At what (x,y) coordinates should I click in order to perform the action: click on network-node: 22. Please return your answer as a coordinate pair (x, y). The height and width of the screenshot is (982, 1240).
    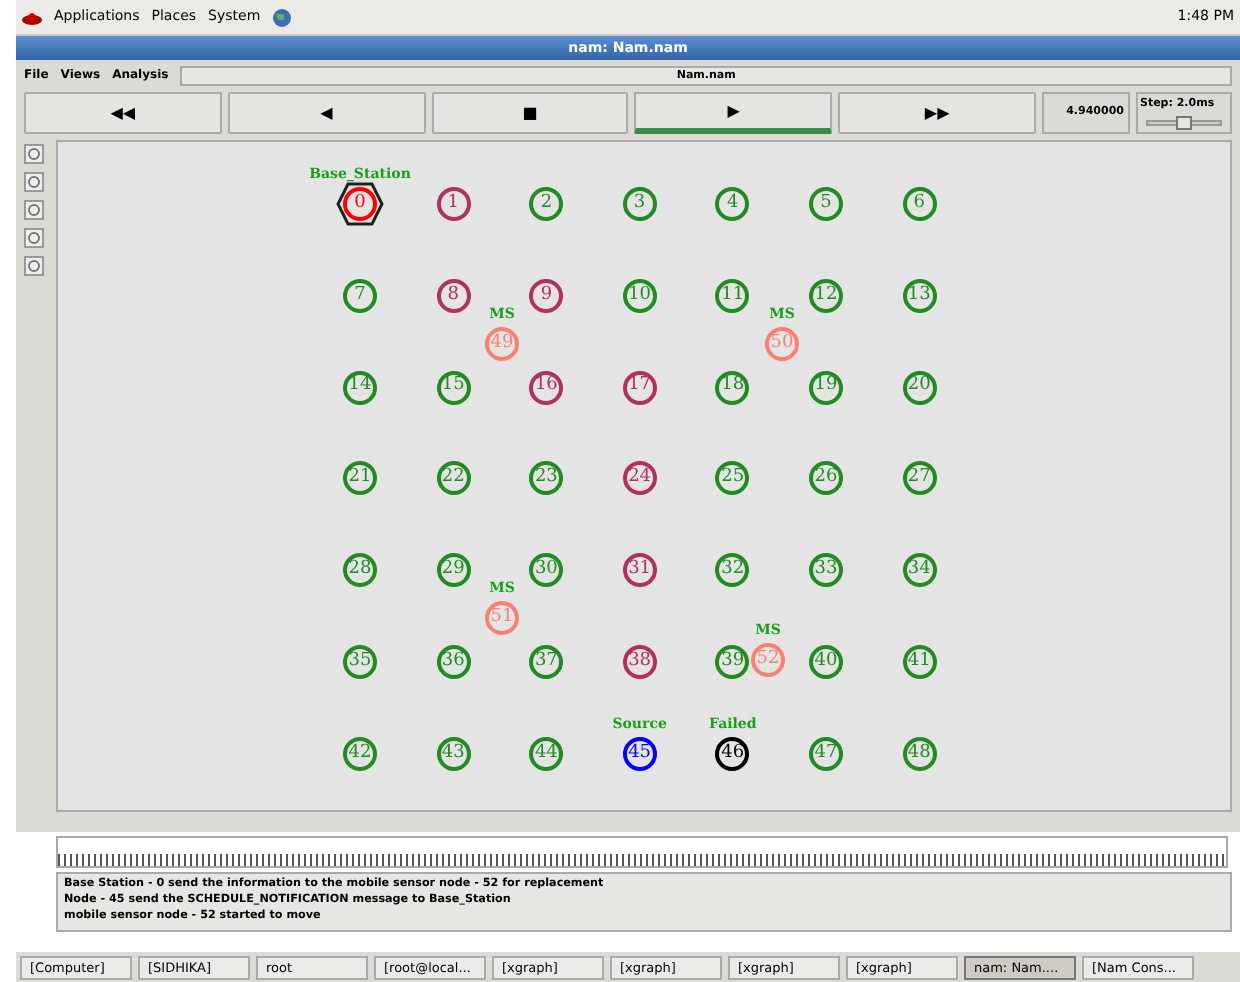
    Looking at the image, I should click on (453, 478).